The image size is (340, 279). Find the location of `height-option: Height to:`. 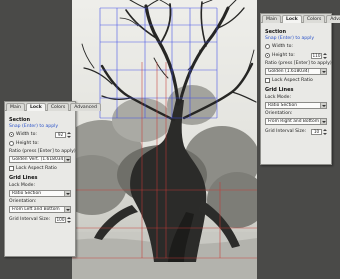

height-option: Height to: is located at coordinates (40, 143).